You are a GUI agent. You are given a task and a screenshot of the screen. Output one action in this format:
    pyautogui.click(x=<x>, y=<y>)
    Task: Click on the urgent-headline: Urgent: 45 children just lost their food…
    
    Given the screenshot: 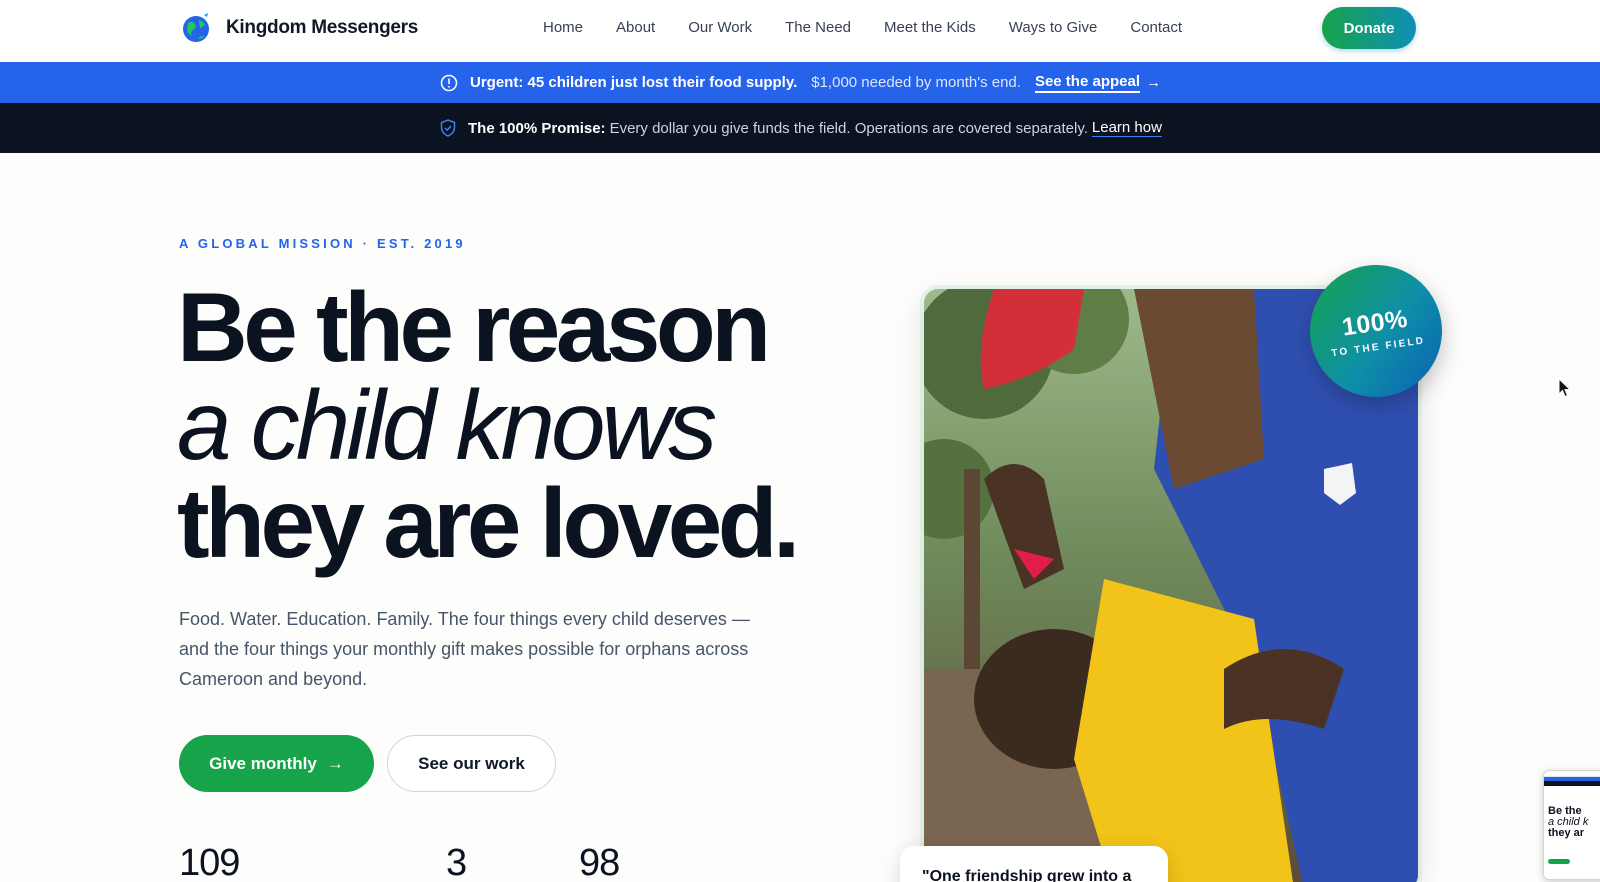 What is the action you would take?
    pyautogui.click(x=634, y=82)
    